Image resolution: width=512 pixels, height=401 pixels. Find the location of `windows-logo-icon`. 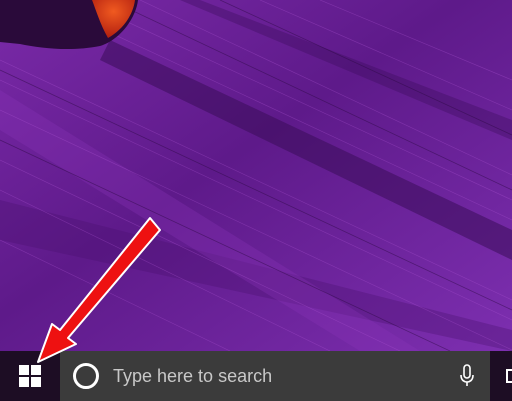

windows-logo-icon is located at coordinates (30, 376).